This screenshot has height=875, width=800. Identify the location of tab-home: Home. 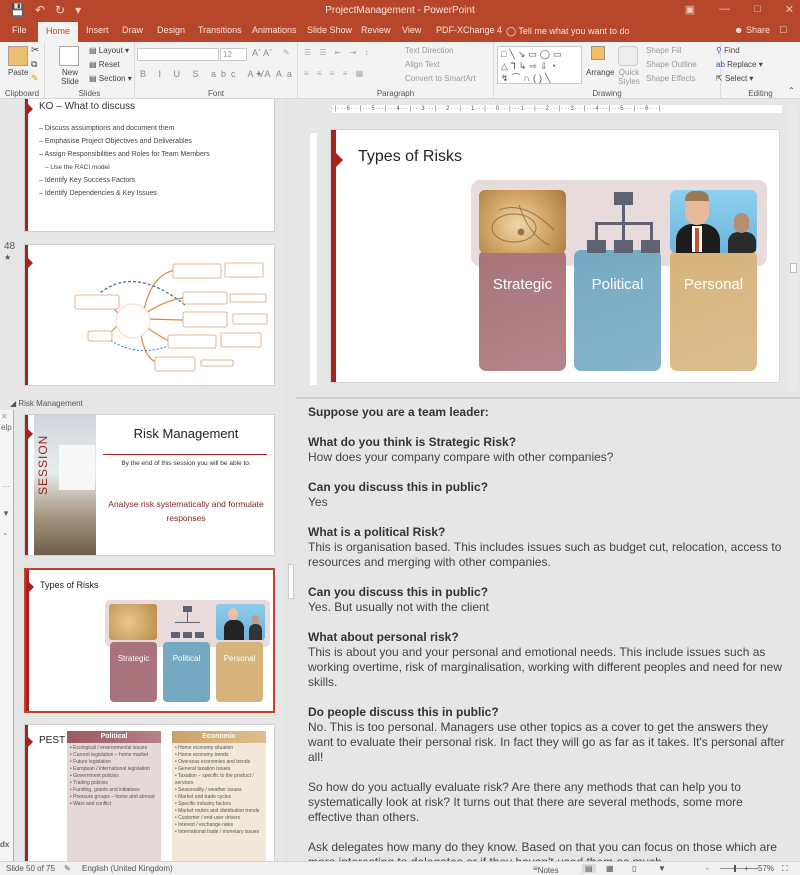
(58, 32).